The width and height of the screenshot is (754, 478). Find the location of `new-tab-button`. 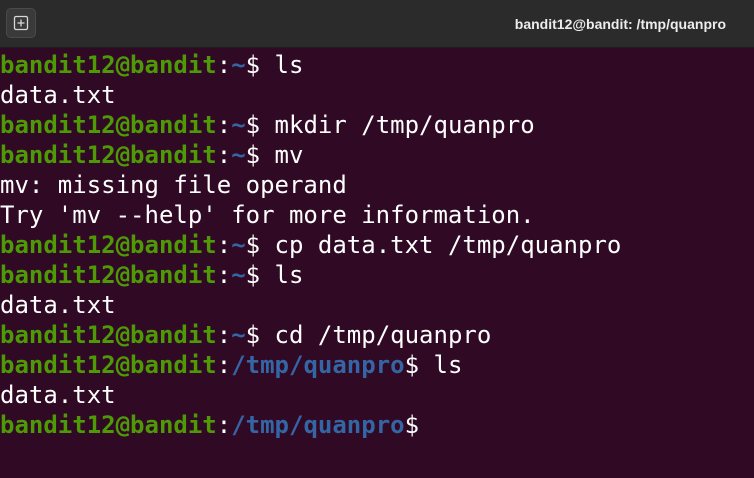

new-tab-button is located at coordinates (21, 23).